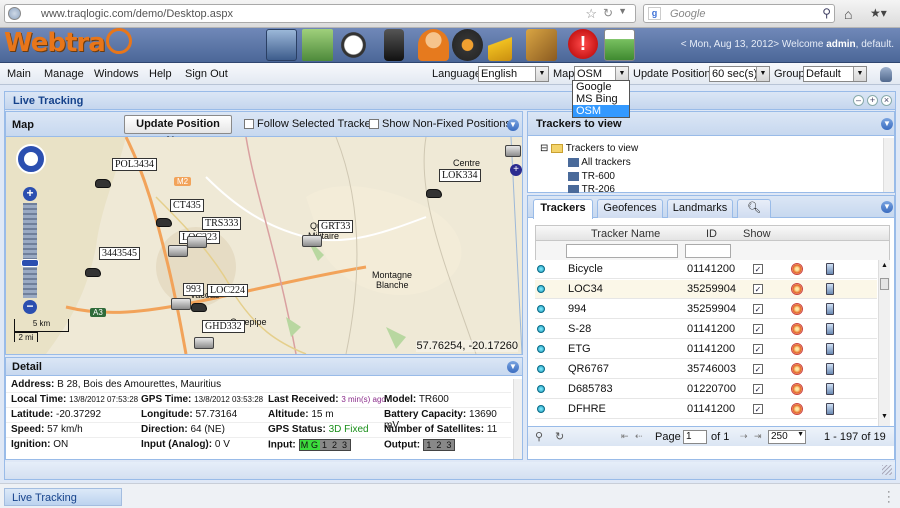 This screenshot has height=508, width=900. I want to click on more-icon: · · ·, so click(889, 497).